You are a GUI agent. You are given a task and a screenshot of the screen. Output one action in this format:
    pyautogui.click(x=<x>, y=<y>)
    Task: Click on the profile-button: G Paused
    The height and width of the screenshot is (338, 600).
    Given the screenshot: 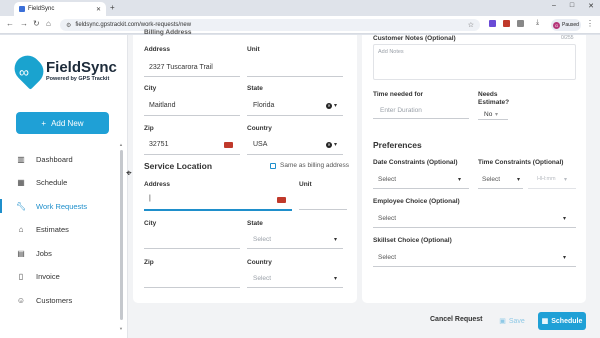 What is the action you would take?
    pyautogui.click(x=566, y=25)
    